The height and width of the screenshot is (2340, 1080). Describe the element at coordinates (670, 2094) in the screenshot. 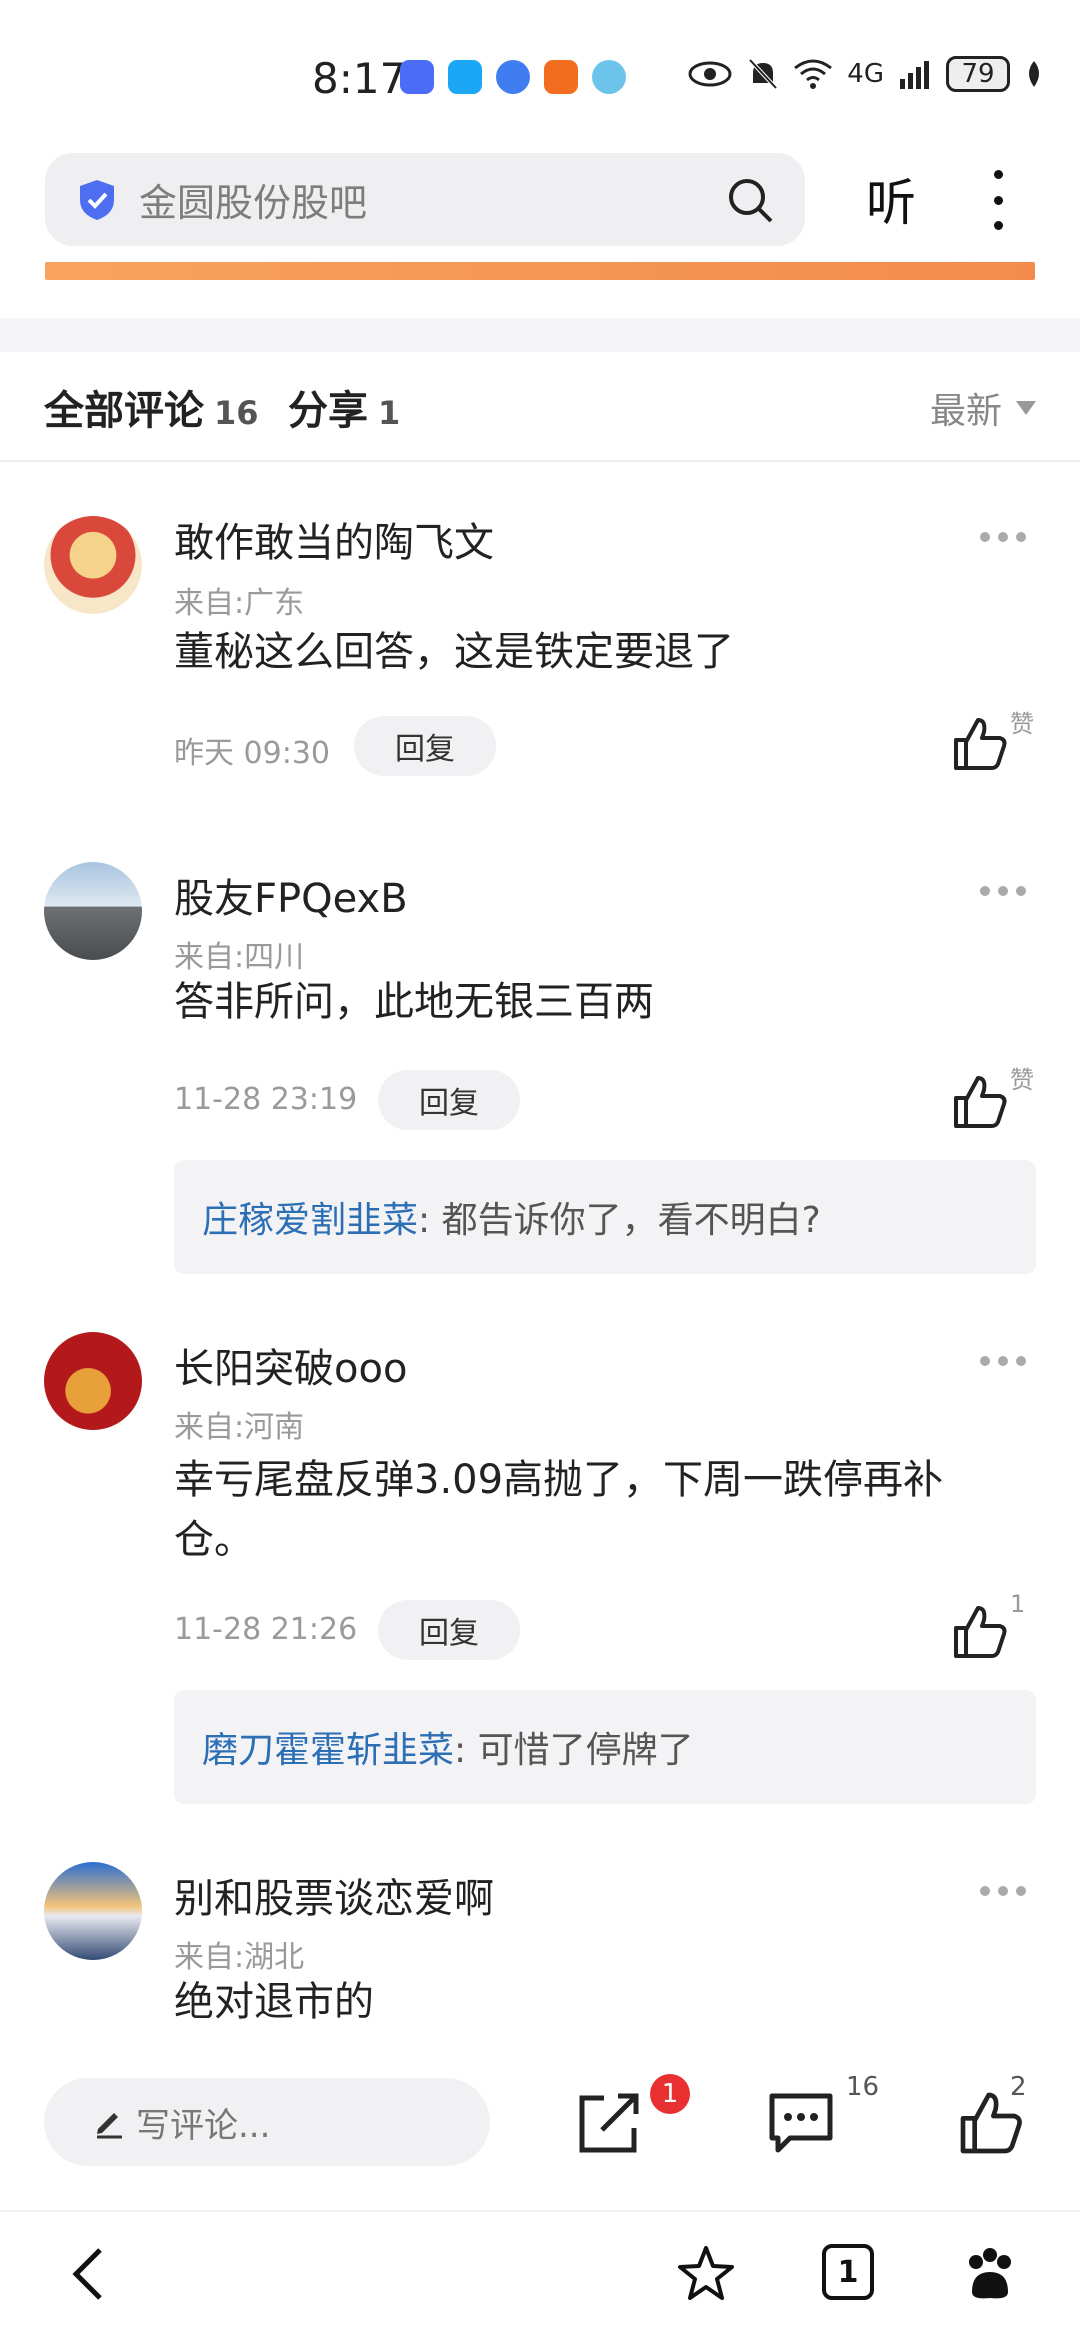

I see `share-badge: 1` at that location.